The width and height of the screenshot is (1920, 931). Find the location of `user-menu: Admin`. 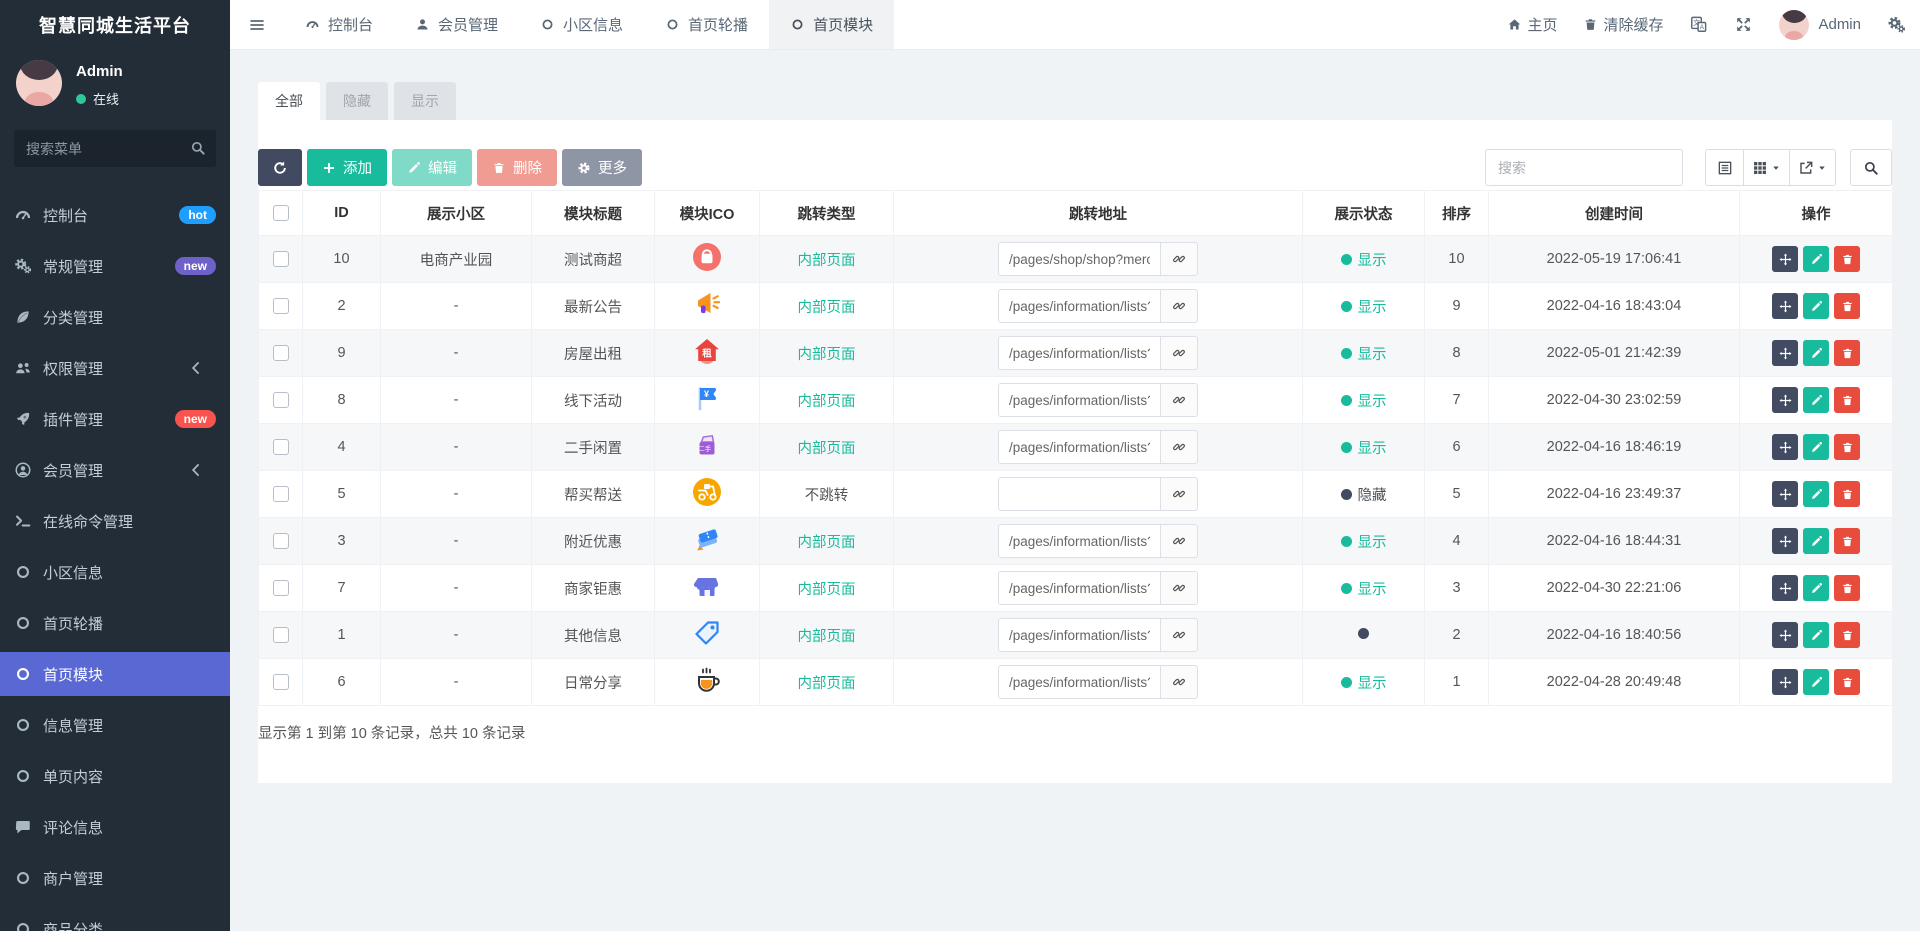

user-menu: Admin is located at coordinates (1820, 24).